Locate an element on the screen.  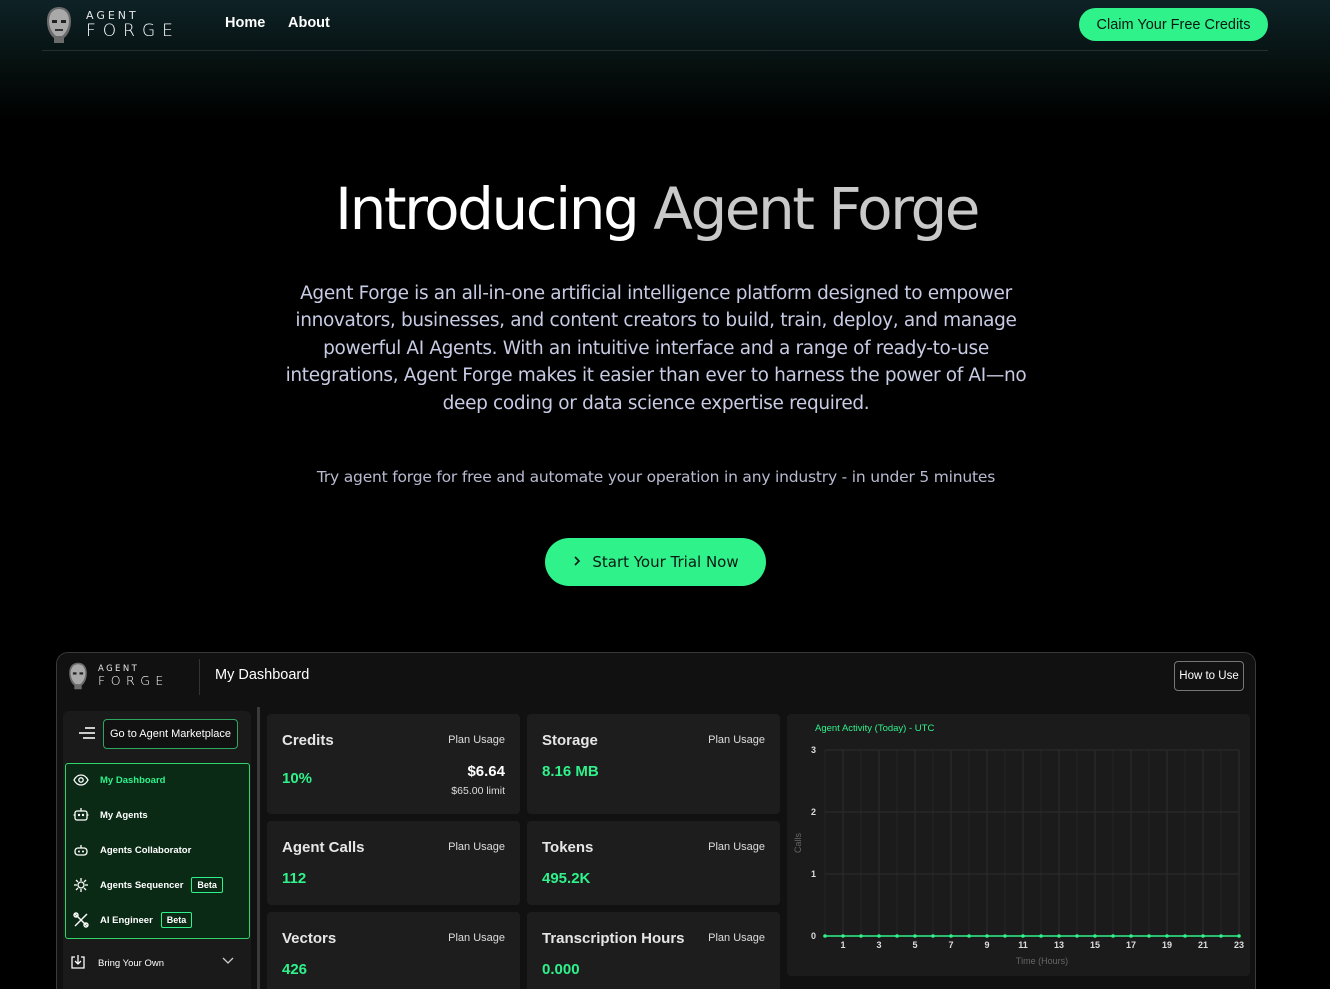
sidebar-item-agents-collaborator: Agents Collaborator is located at coordinates (131, 850).